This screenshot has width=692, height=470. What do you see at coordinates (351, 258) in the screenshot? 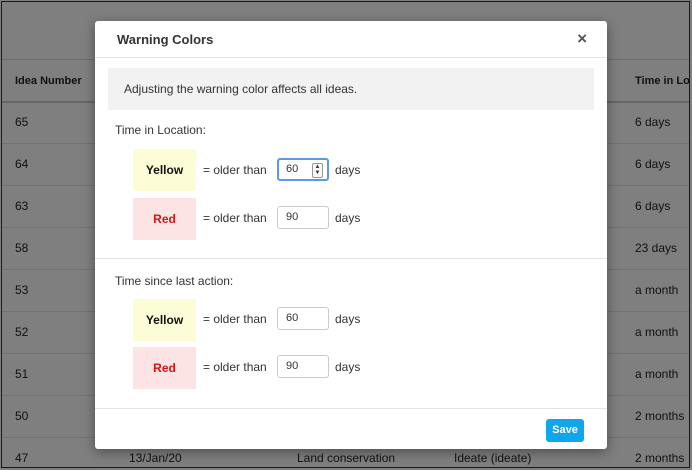
I see `section-divider` at bounding box center [351, 258].